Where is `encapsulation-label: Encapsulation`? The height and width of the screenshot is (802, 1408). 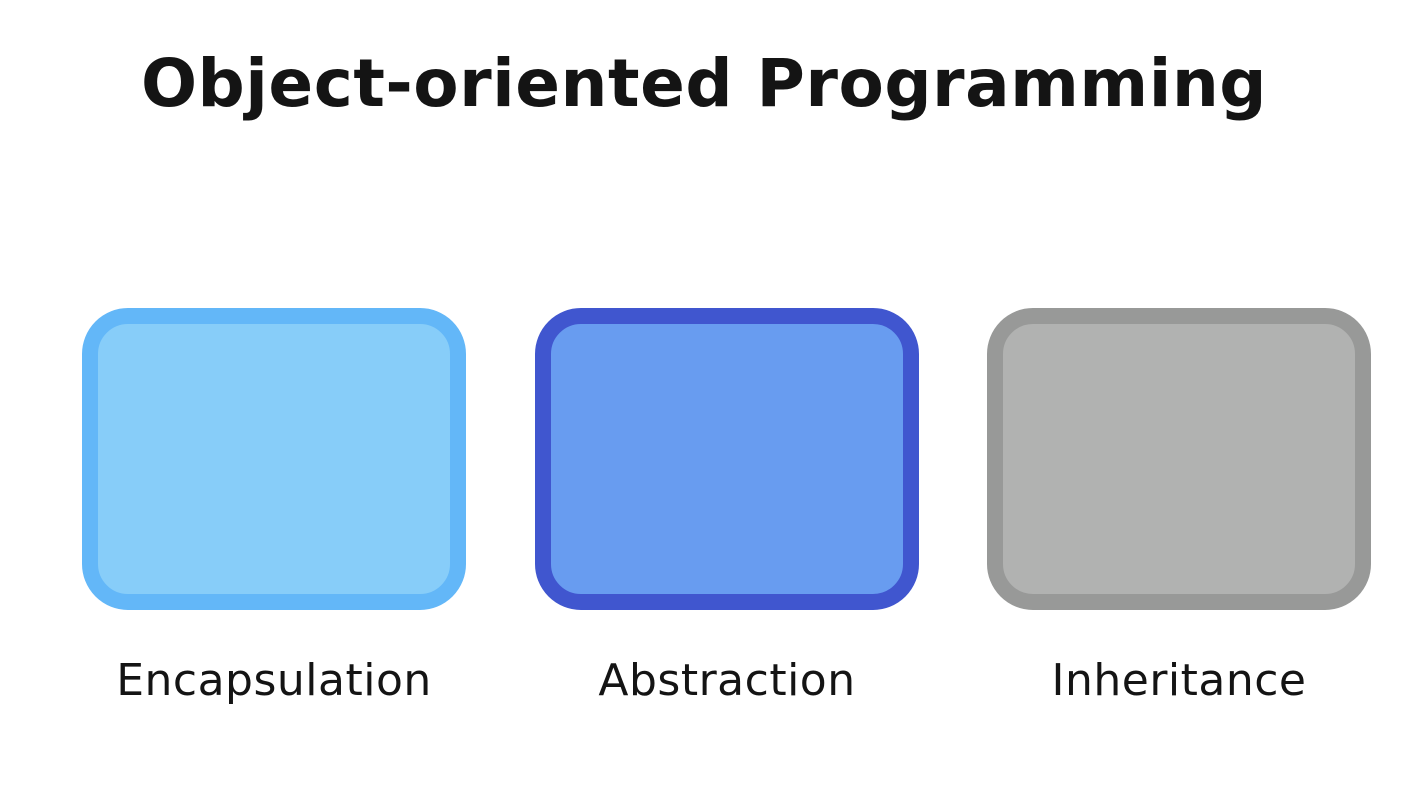
encapsulation-label: Encapsulation is located at coordinates (274, 680).